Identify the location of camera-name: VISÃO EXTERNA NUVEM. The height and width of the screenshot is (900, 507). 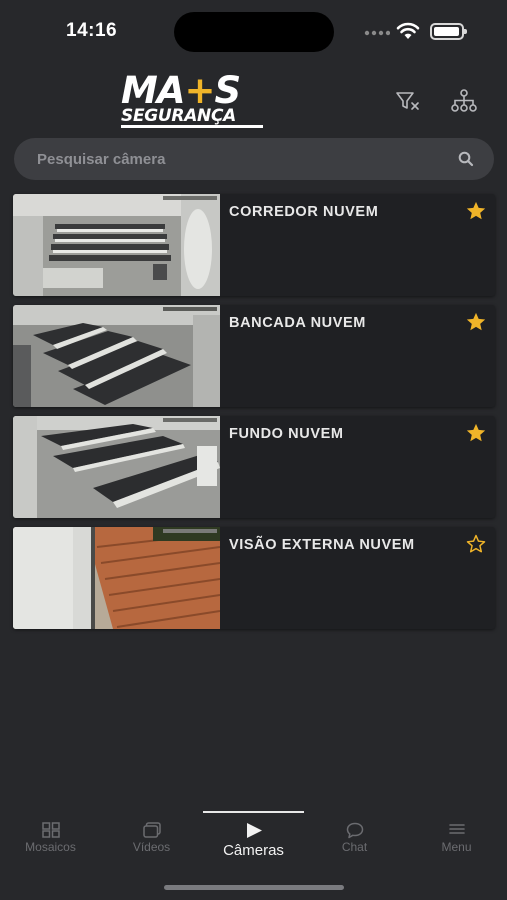
(322, 545).